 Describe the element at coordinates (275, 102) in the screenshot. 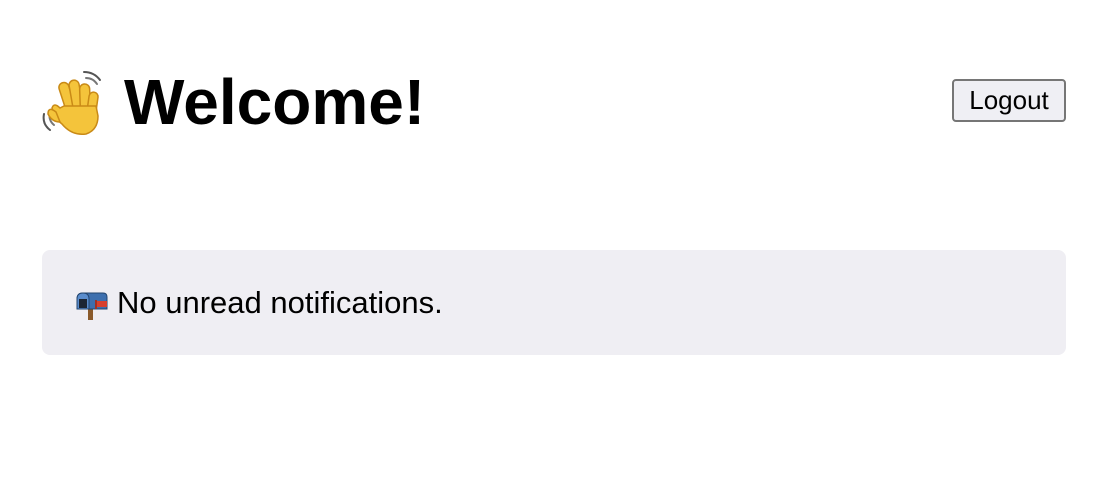

I see `page-title-text: Welcome!` at that location.